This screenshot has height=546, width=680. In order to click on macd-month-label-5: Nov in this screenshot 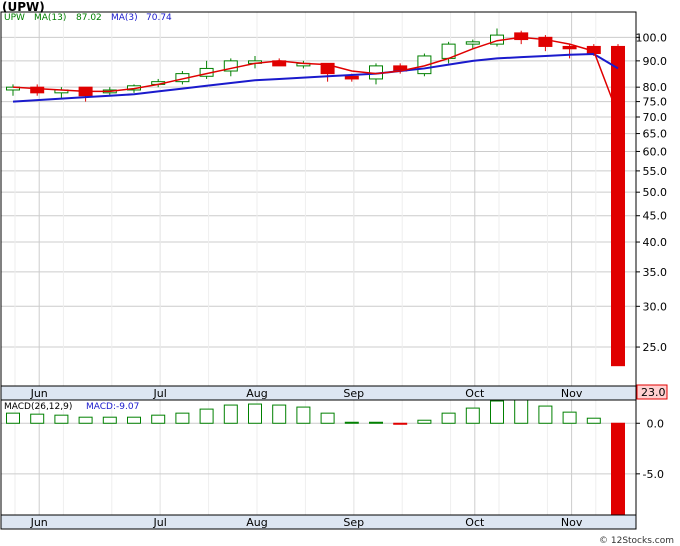, I will do `click(572, 522)`.